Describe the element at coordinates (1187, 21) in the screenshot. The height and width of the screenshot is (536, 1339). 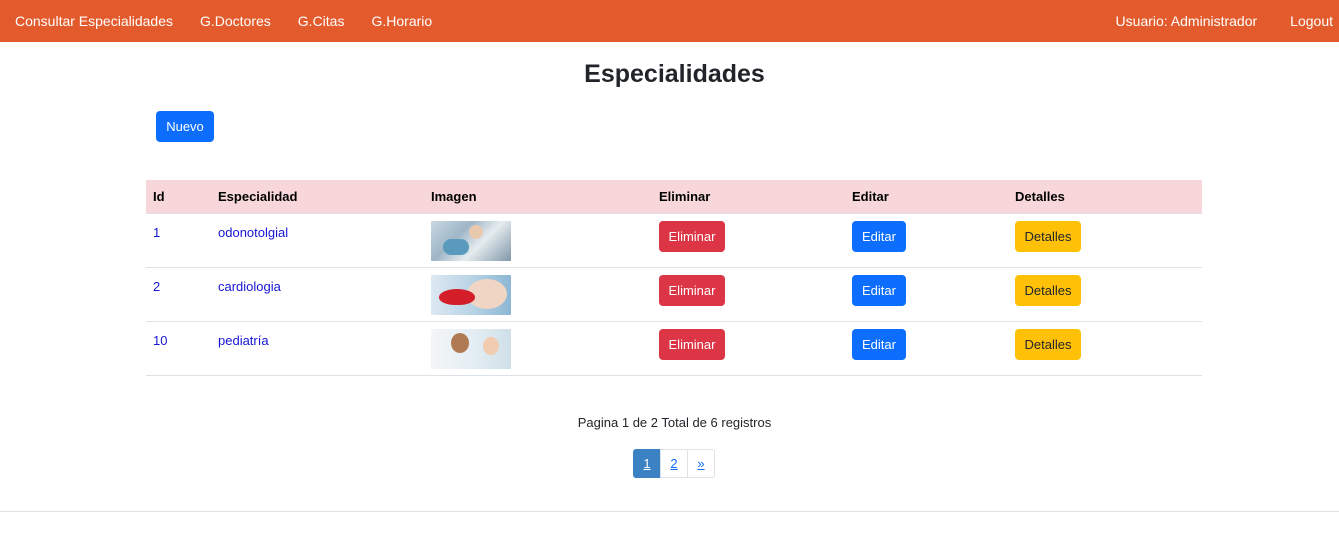
I see `nav-user: Usuario: Administrador` at that location.